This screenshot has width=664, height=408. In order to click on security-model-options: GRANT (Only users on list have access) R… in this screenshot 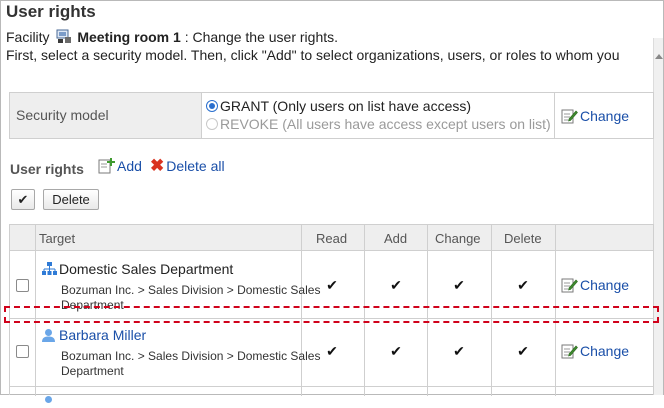, I will do `click(378, 115)`.